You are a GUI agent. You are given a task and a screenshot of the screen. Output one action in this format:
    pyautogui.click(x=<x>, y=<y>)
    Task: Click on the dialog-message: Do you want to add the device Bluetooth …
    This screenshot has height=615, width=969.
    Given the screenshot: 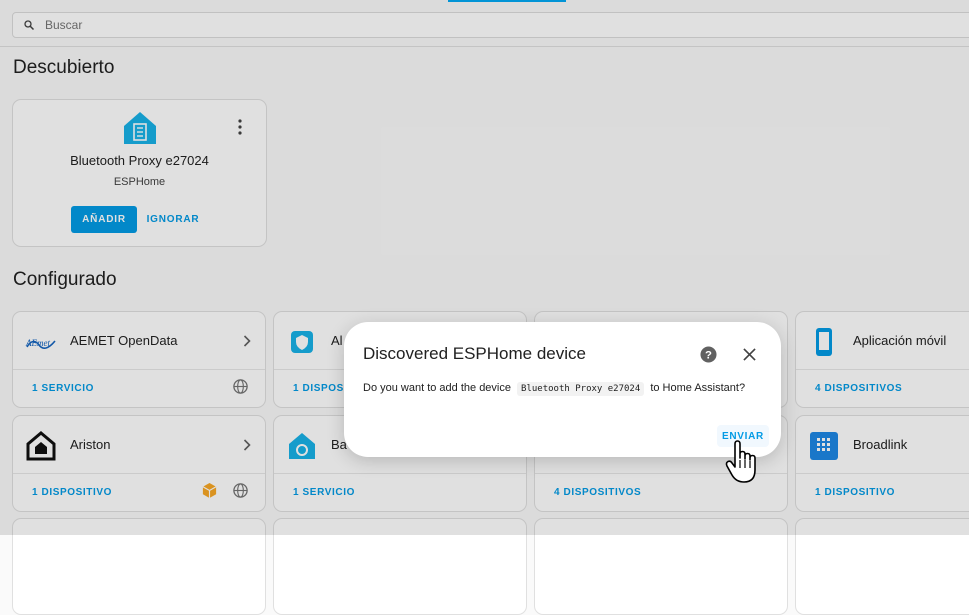 What is the action you would take?
    pyautogui.click(x=554, y=389)
    